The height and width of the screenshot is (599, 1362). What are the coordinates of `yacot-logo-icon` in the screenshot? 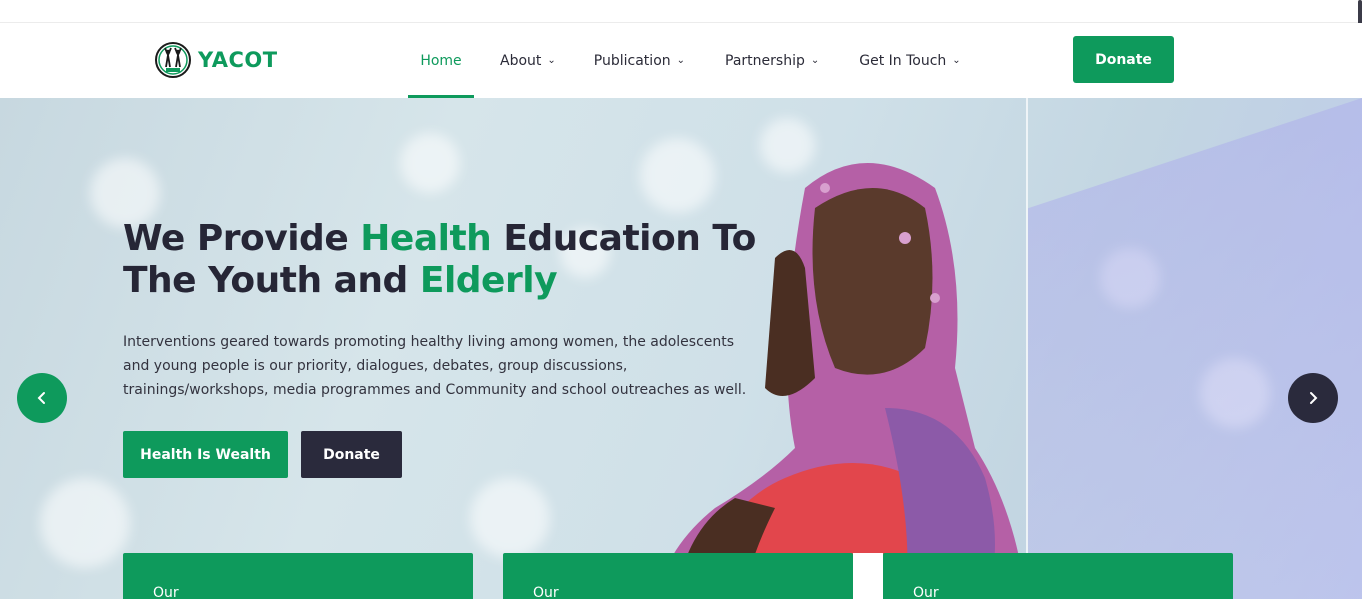 It's located at (173, 60).